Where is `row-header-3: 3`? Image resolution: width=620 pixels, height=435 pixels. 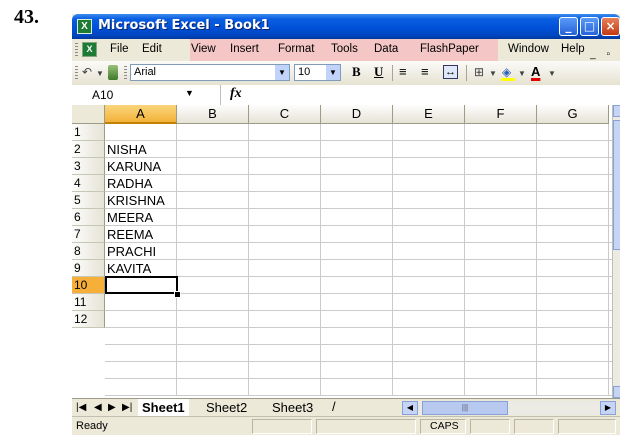
row-header-3: 3 is located at coordinates (88, 166).